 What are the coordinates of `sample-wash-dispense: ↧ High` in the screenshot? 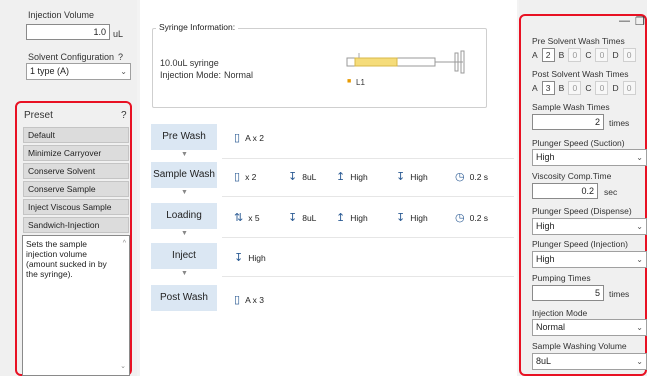 It's located at (412, 176).